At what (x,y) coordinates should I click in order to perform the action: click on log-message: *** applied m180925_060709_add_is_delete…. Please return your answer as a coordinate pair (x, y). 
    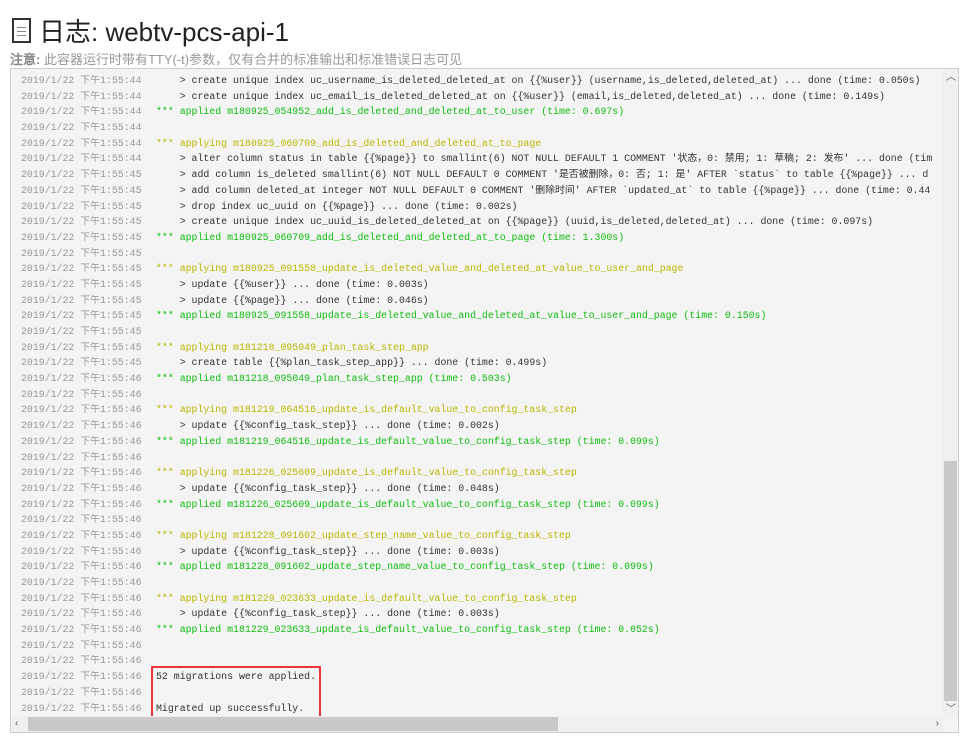
    Looking at the image, I should click on (390, 237).